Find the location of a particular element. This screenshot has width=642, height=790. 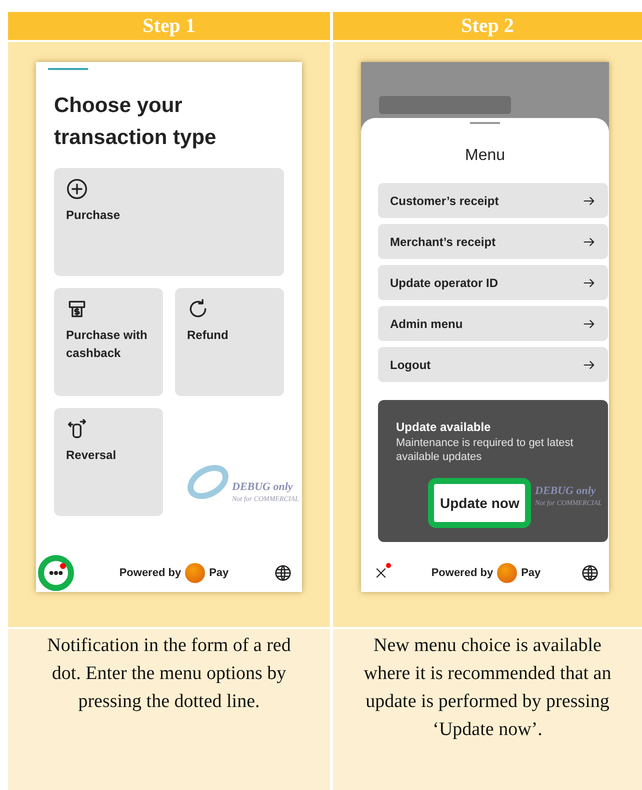

transaction-tile: Reversal is located at coordinates (108, 462).